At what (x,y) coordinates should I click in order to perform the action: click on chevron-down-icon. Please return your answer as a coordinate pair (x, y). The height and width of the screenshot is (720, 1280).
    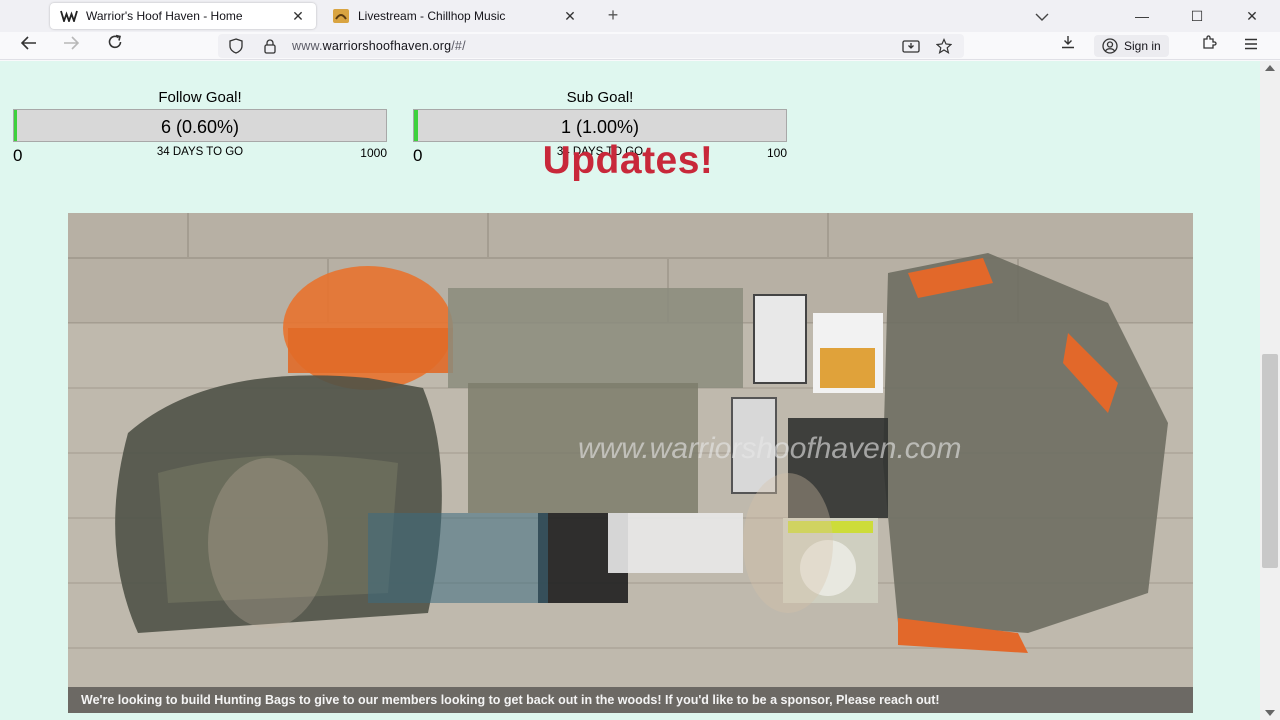
    Looking at the image, I should click on (1042, 17).